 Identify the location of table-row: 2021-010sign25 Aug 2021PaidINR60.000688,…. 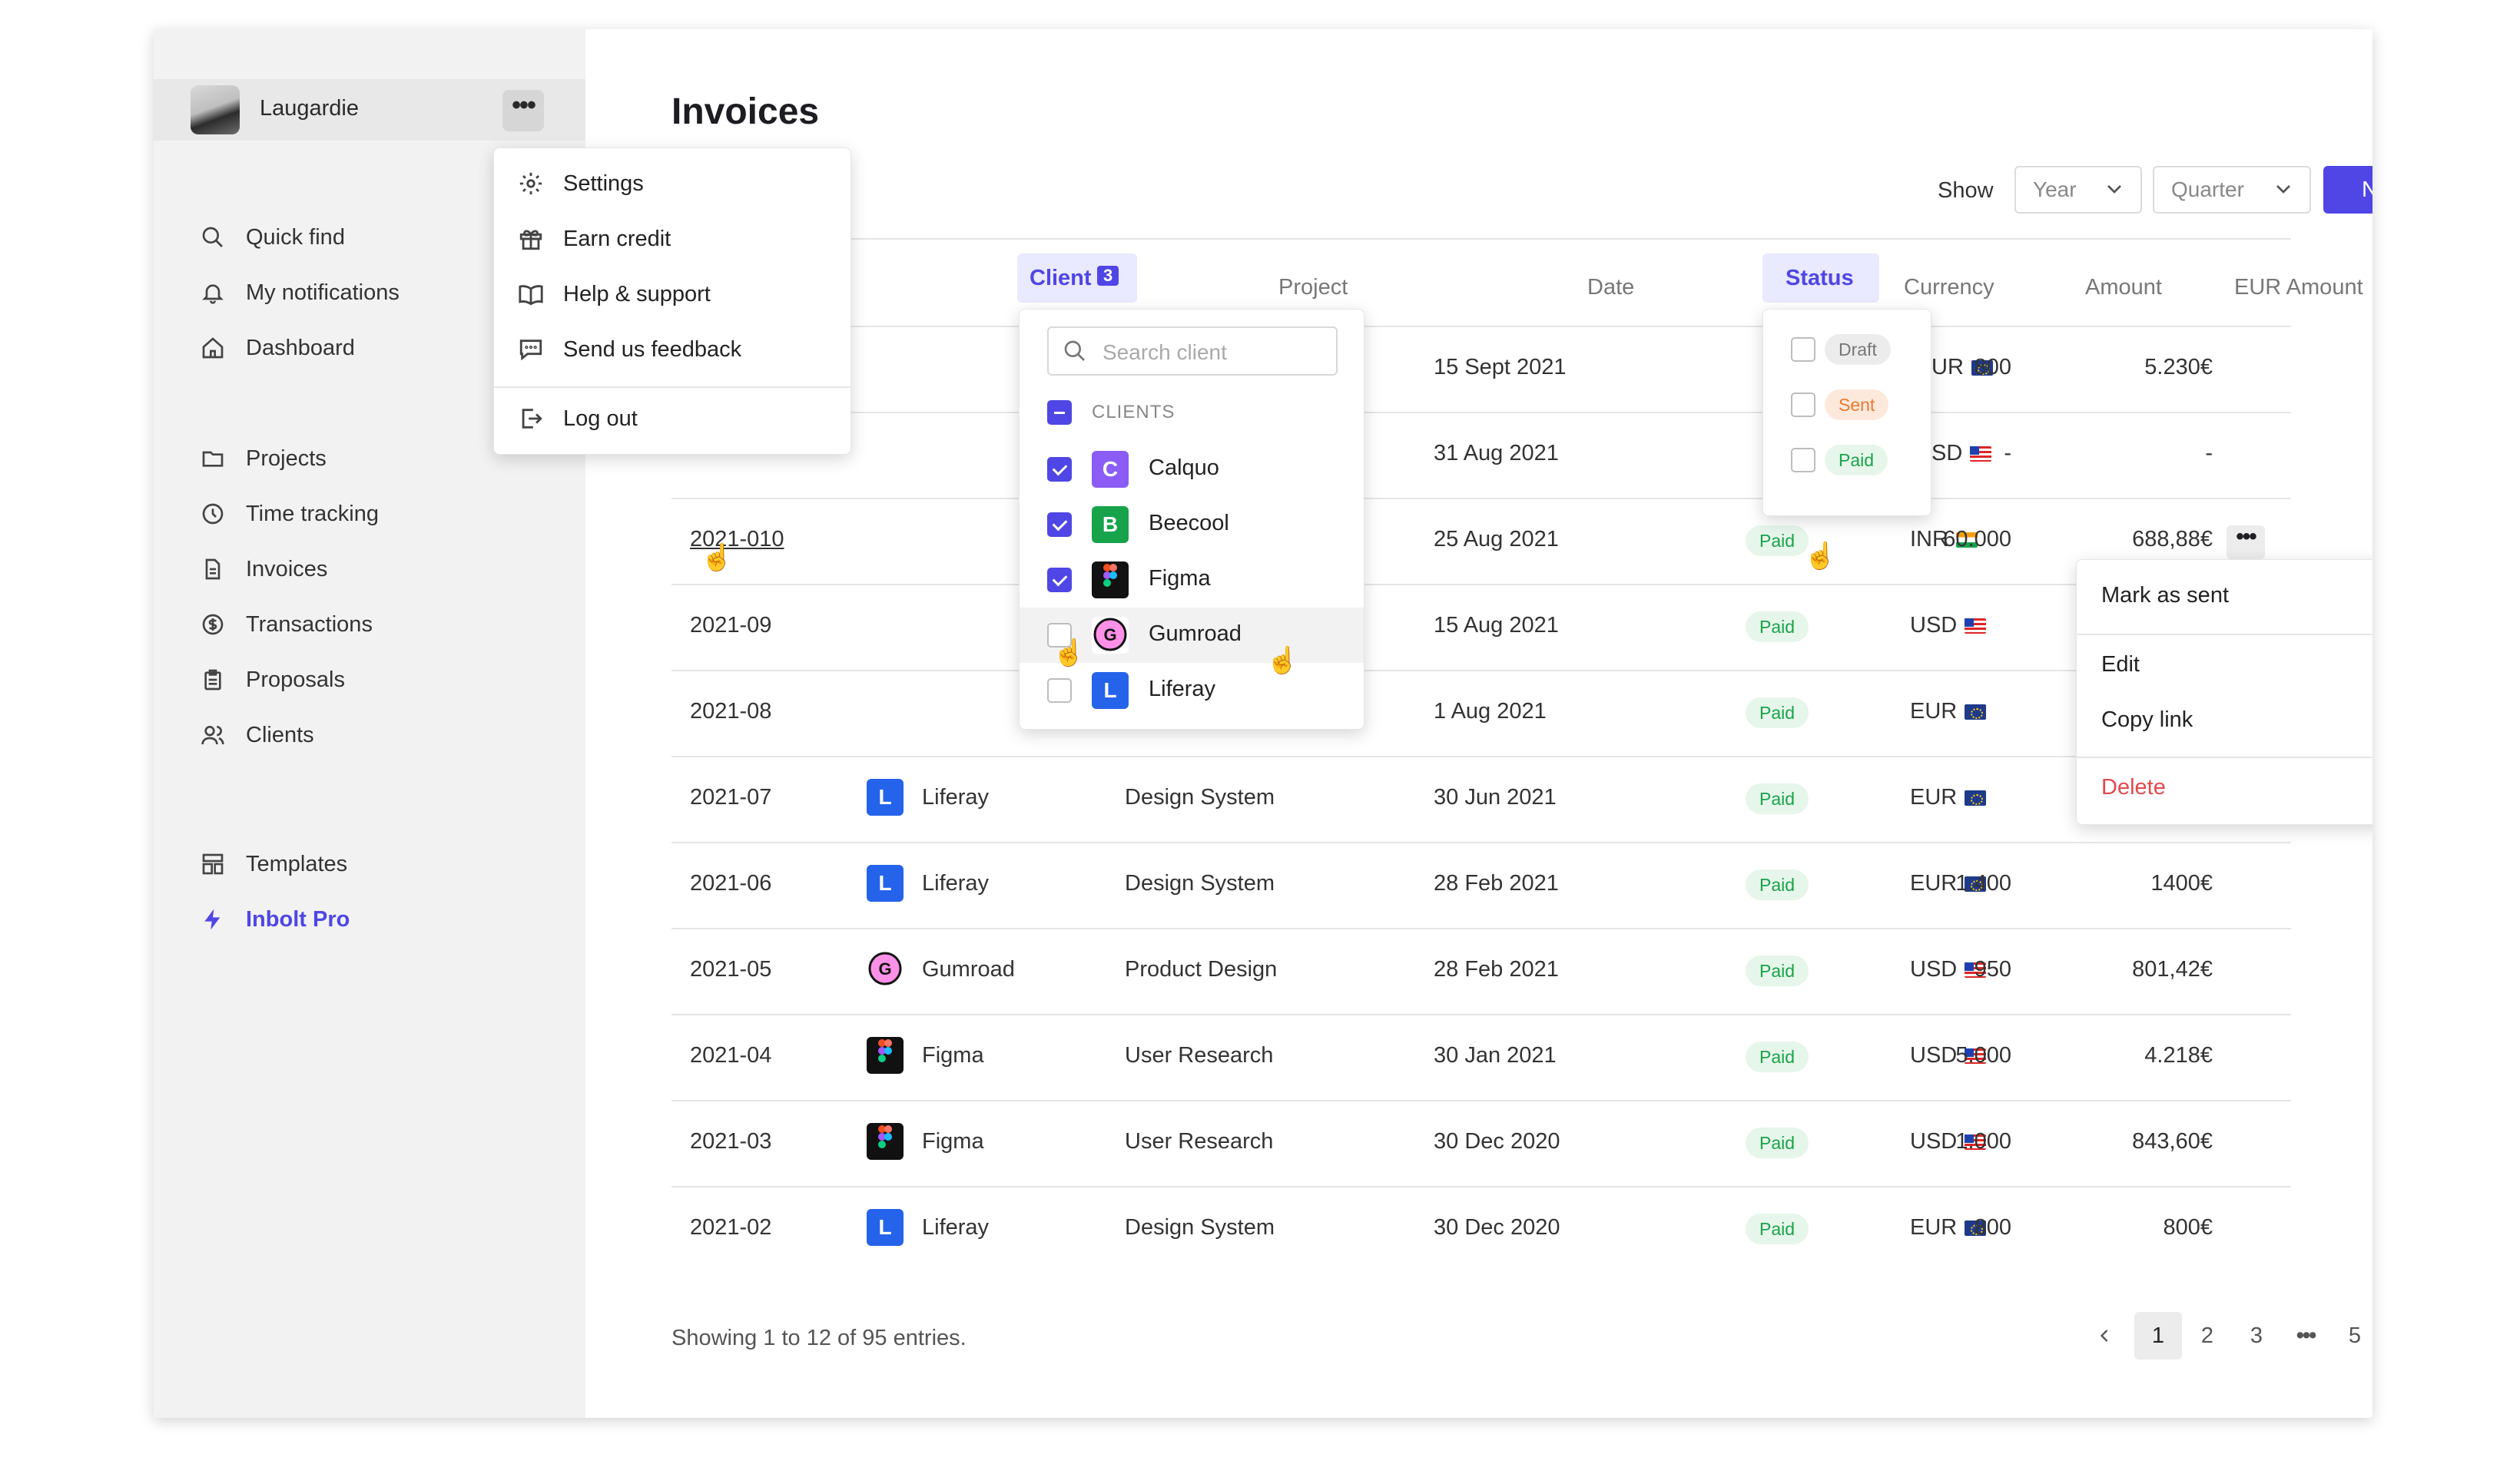
(1481, 541).